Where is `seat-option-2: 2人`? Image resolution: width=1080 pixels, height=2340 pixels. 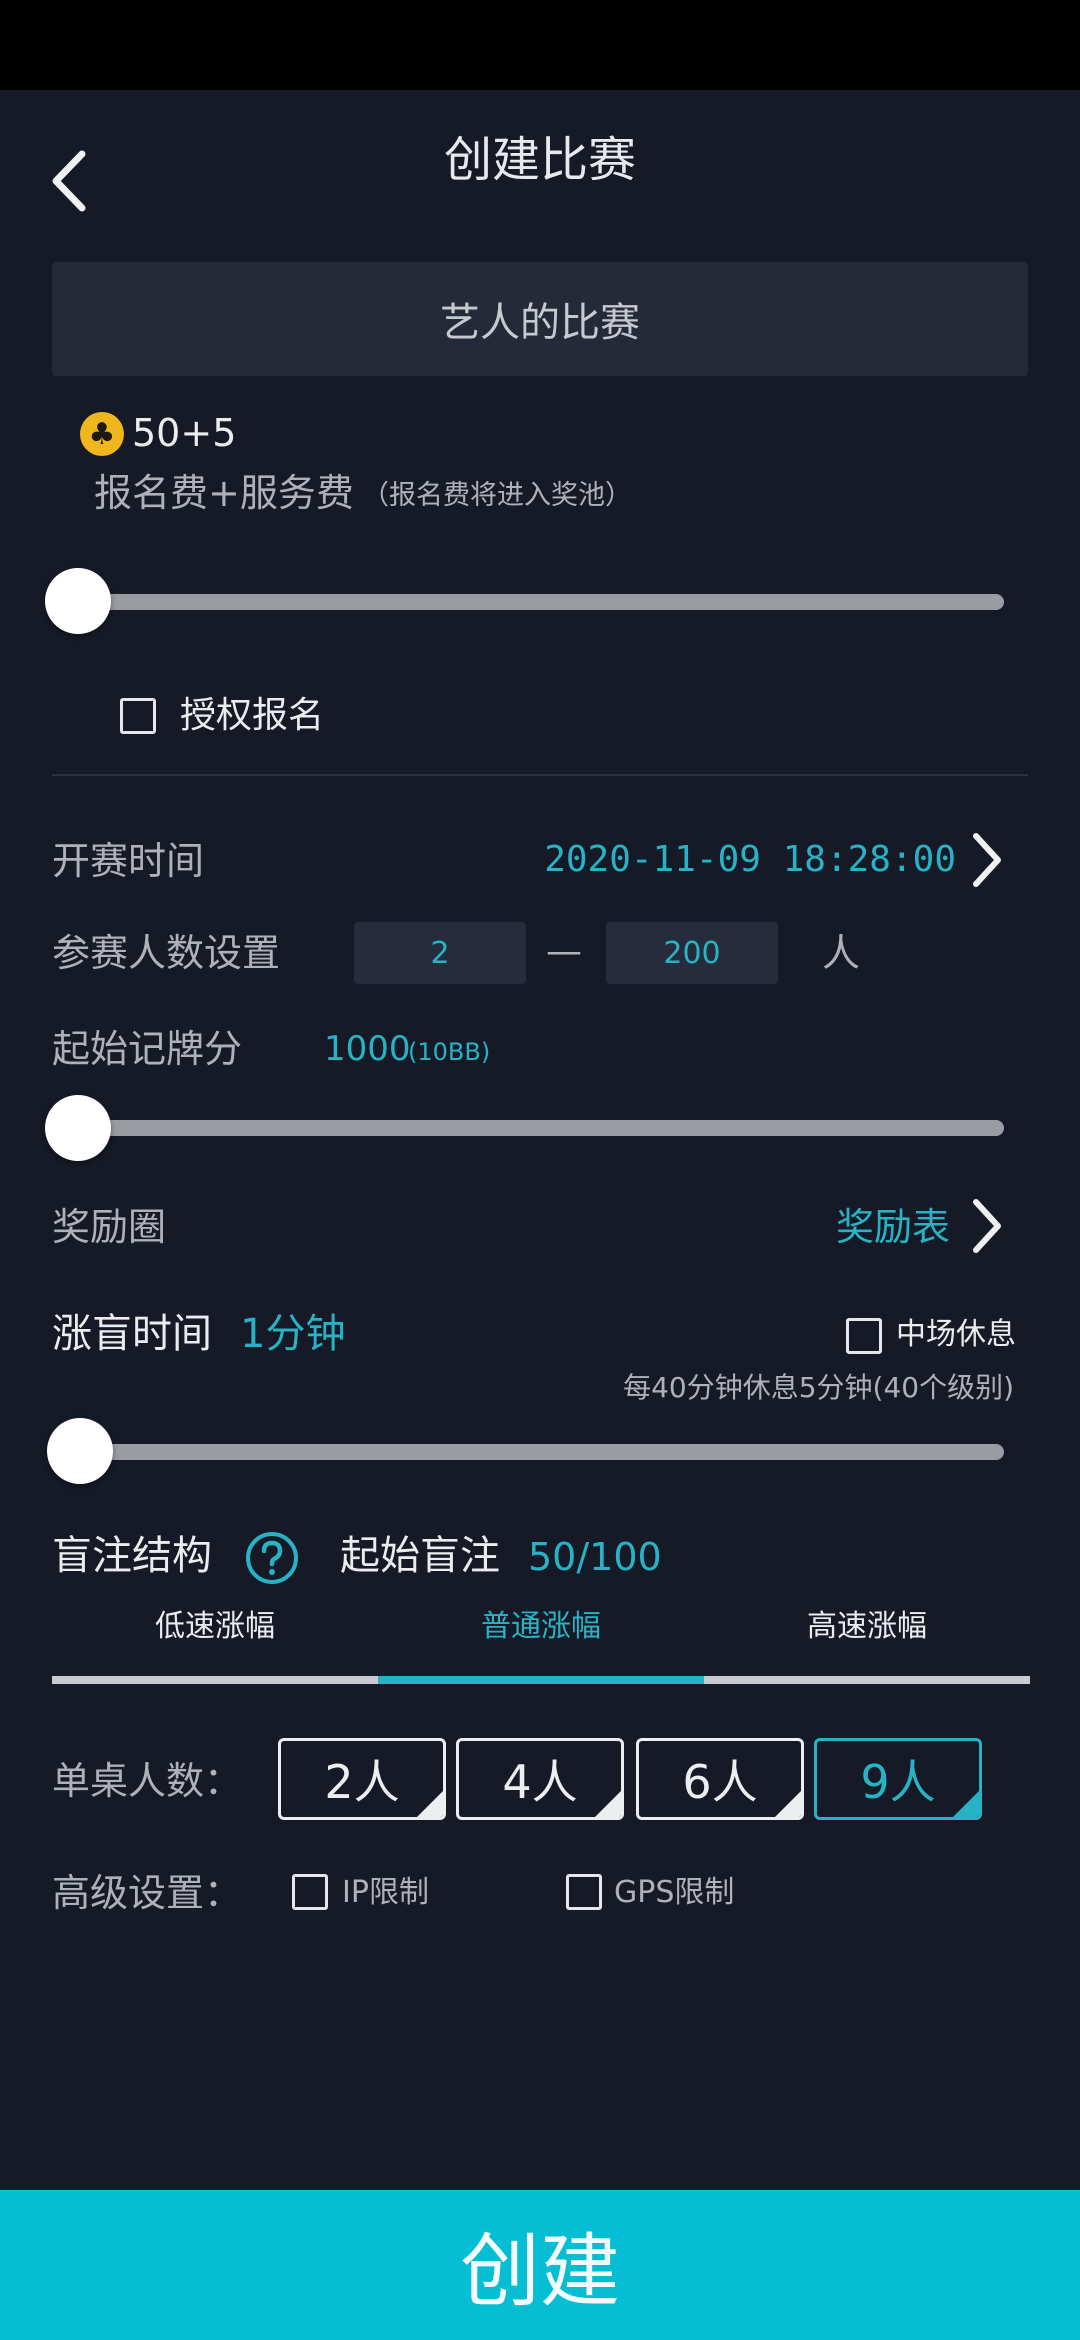 seat-option-2: 2人 is located at coordinates (362, 1779).